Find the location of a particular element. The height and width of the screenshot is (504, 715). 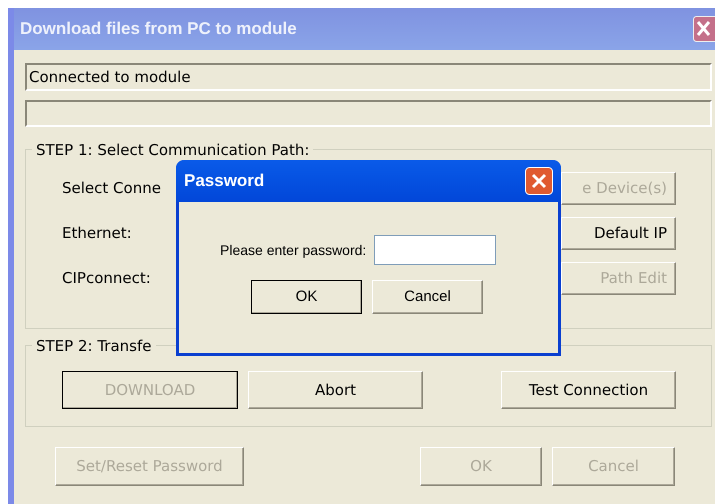

device-button: Default IP is located at coordinates (618, 233).